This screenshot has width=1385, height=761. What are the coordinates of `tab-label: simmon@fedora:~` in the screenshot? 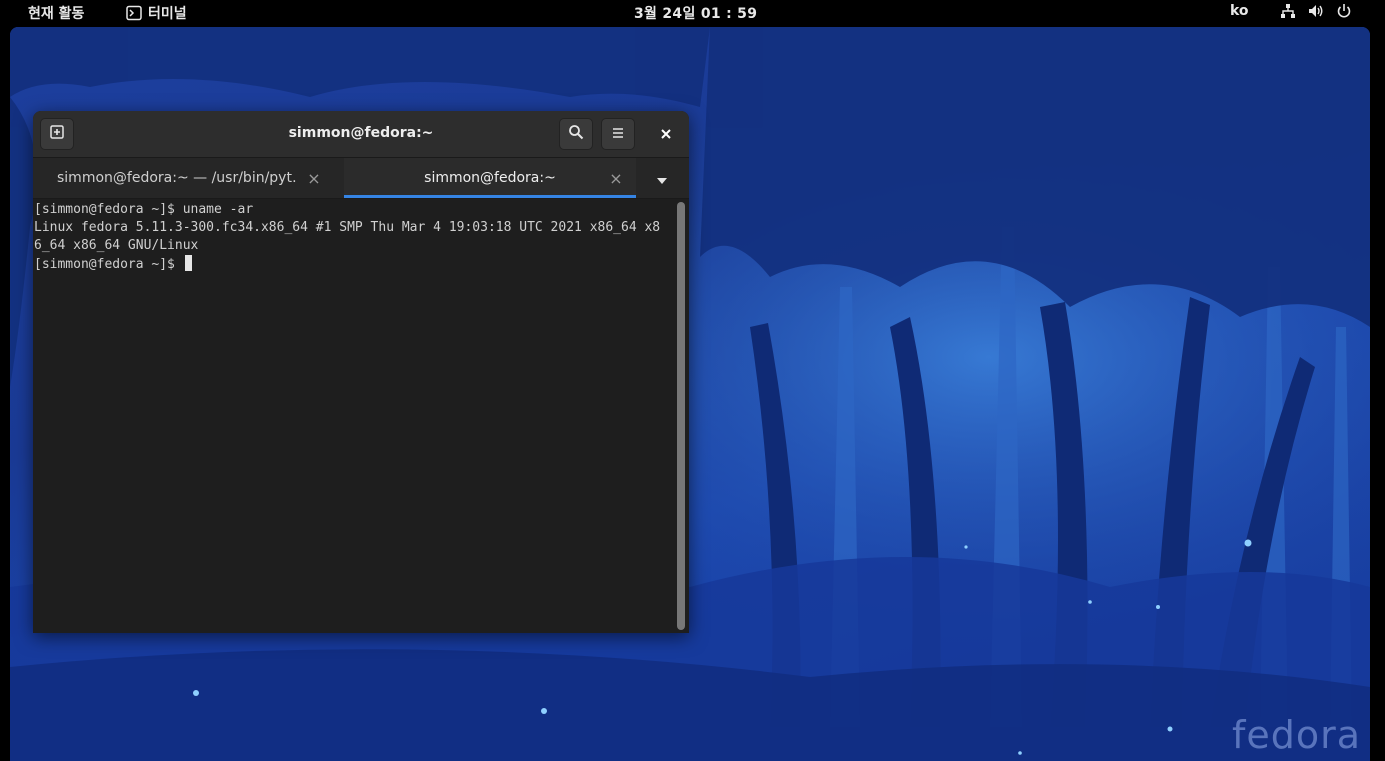 It's located at (490, 178).